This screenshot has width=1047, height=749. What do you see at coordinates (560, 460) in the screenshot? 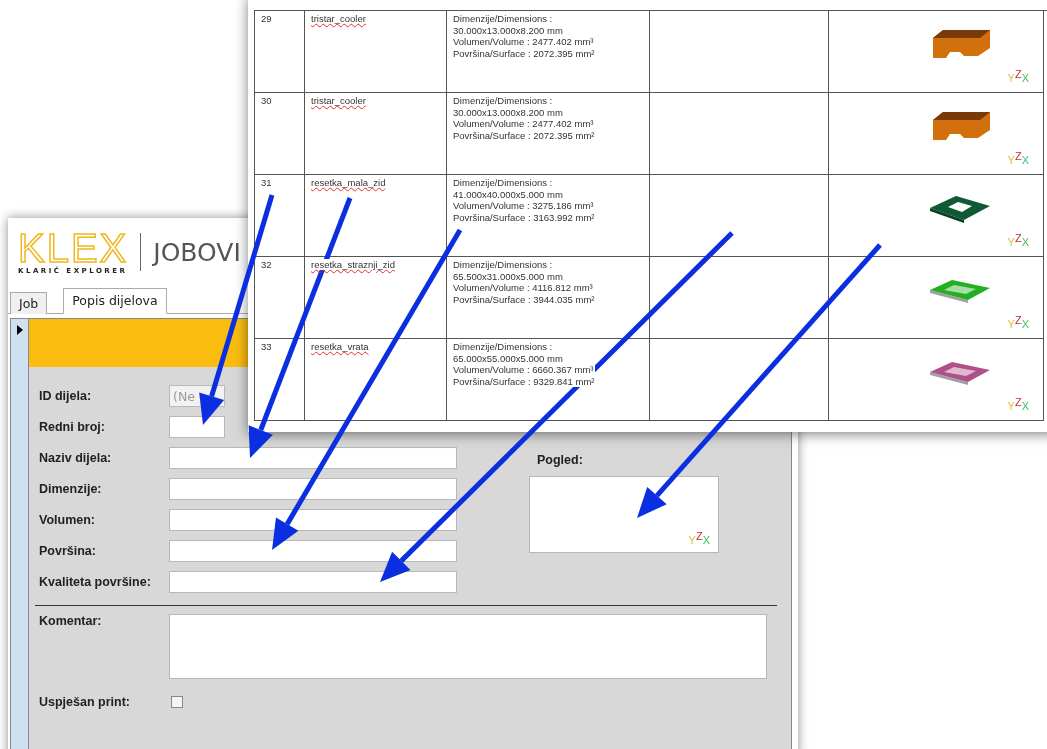
I see `preview-label: Pogled:` at bounding box center [560, 460].